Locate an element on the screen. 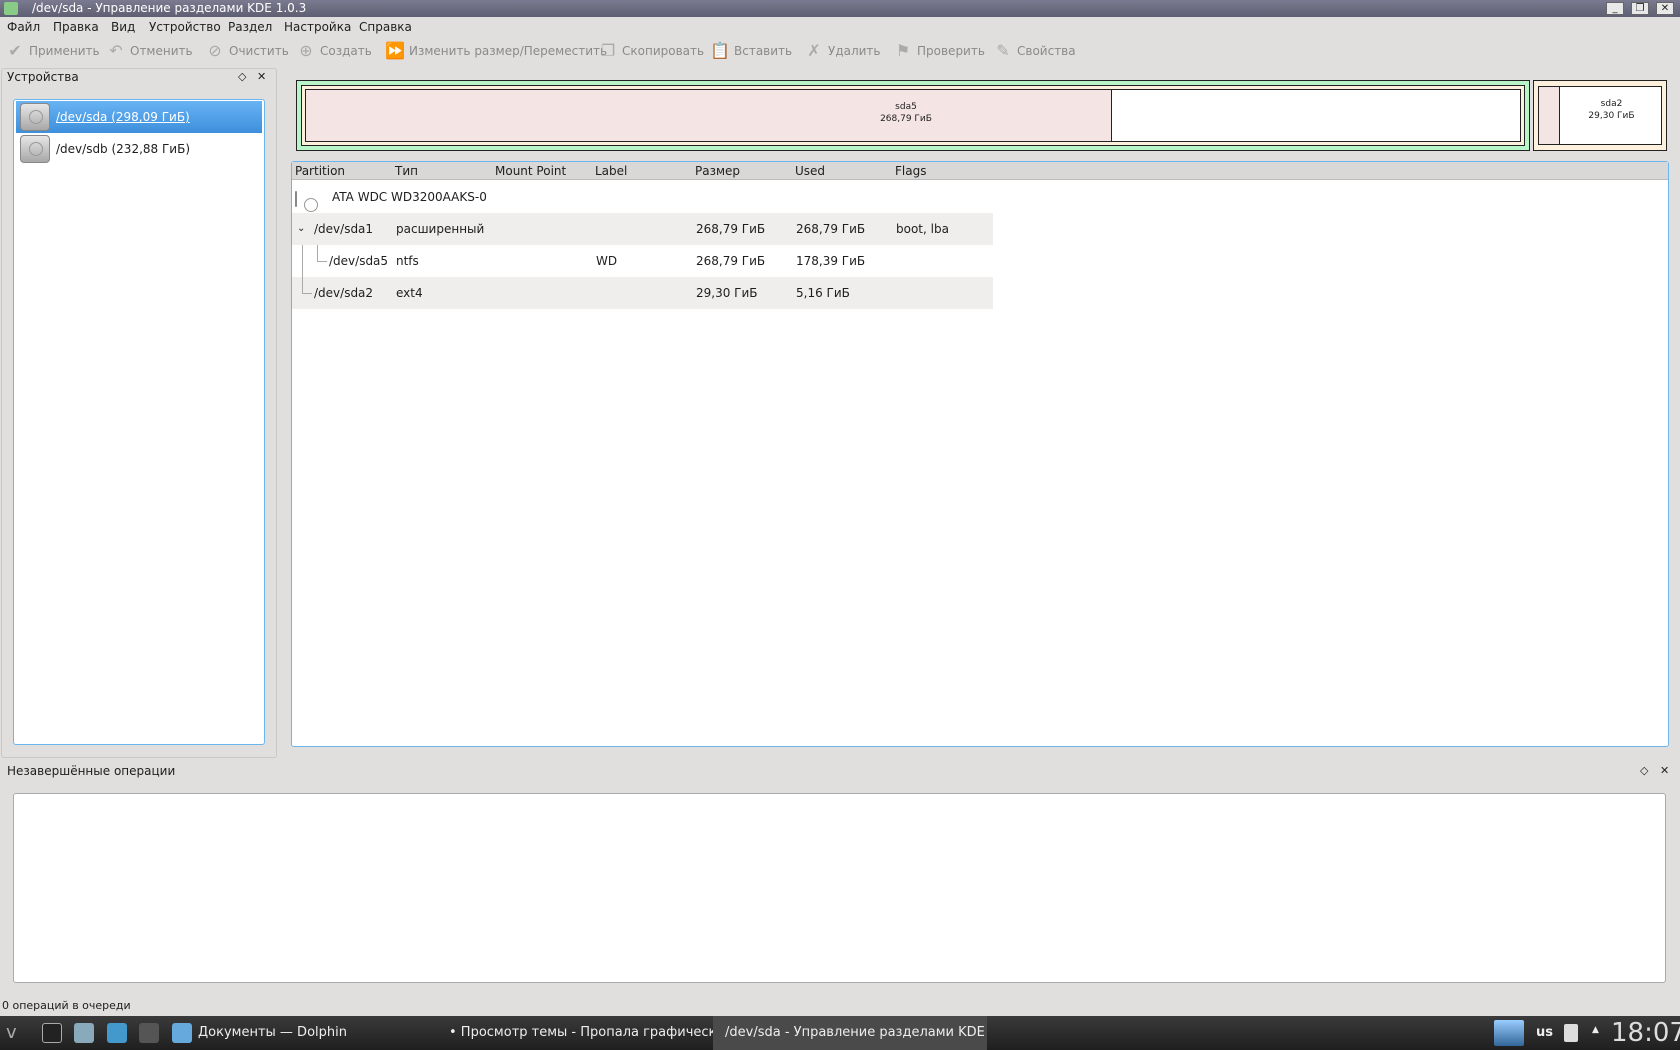  collapse-arrow-icon: ⌄ is located at coordinates (301, 229).